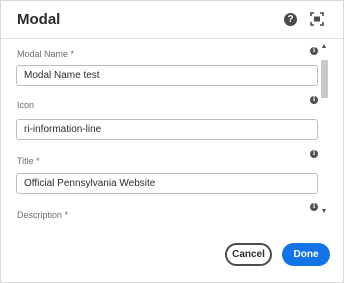  I want to click on modal-name-label: Modal Name *, so click(46, 54).